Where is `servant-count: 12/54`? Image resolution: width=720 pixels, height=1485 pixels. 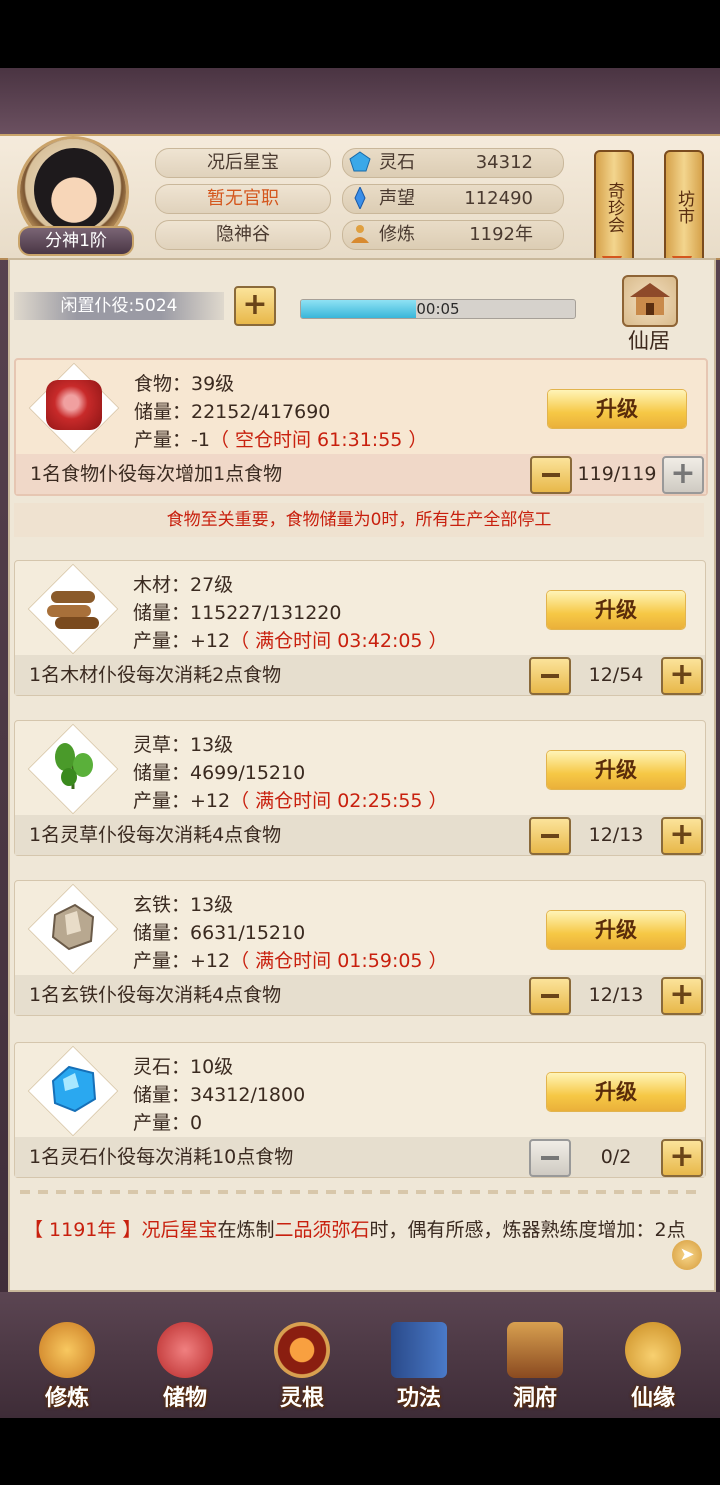 servant-count: 12/54 is located at coordinates (616, 675).